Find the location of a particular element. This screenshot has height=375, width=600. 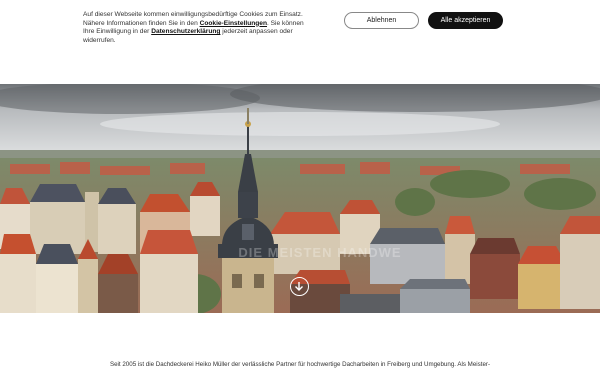

accept-all-cookies-button: Alle akzeptieren is located at coordinates (465, 20).